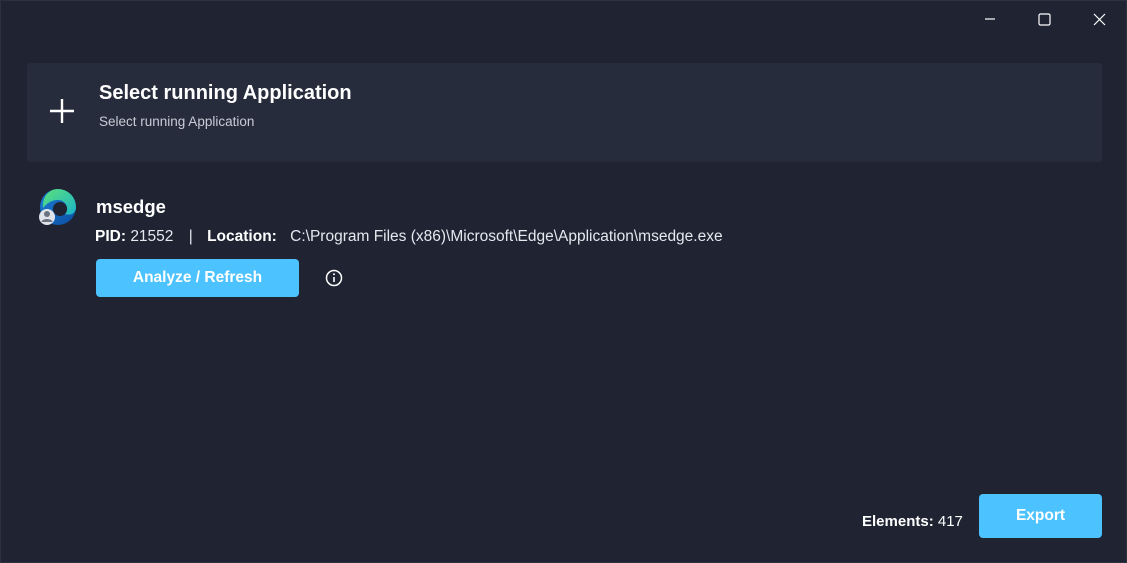 Image resolution: width=1127 pixels, height=563 pixels. I want to click on pid-value: 21552, so click(152, 236).